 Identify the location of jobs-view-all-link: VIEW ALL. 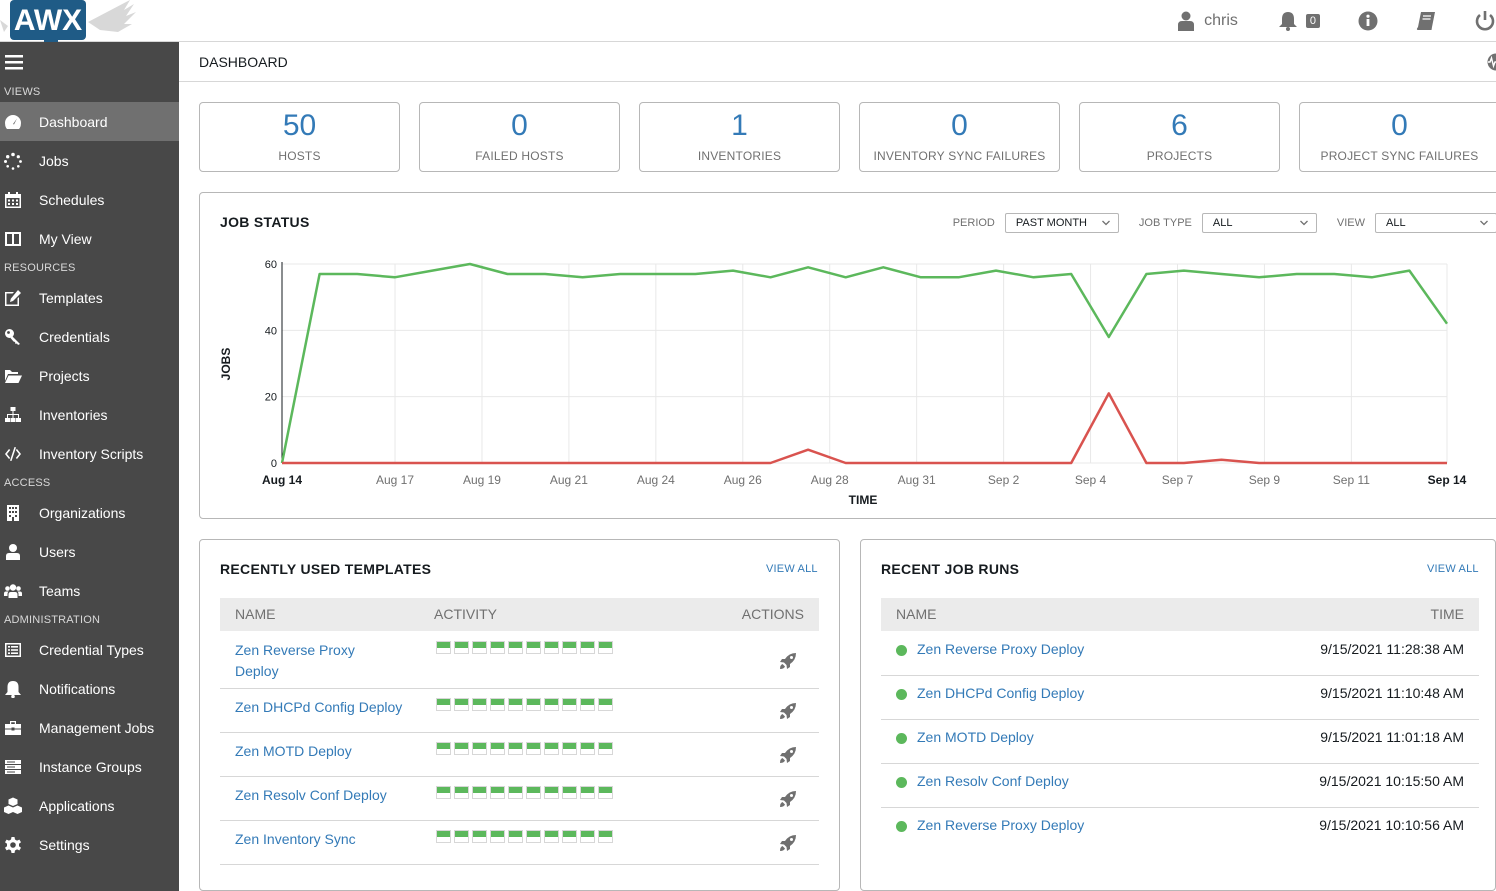
(1453, 569).